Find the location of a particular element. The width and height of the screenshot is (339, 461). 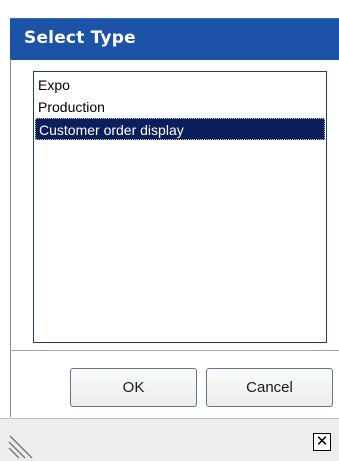

dialog-border-left is located at coordinates (10, 238).